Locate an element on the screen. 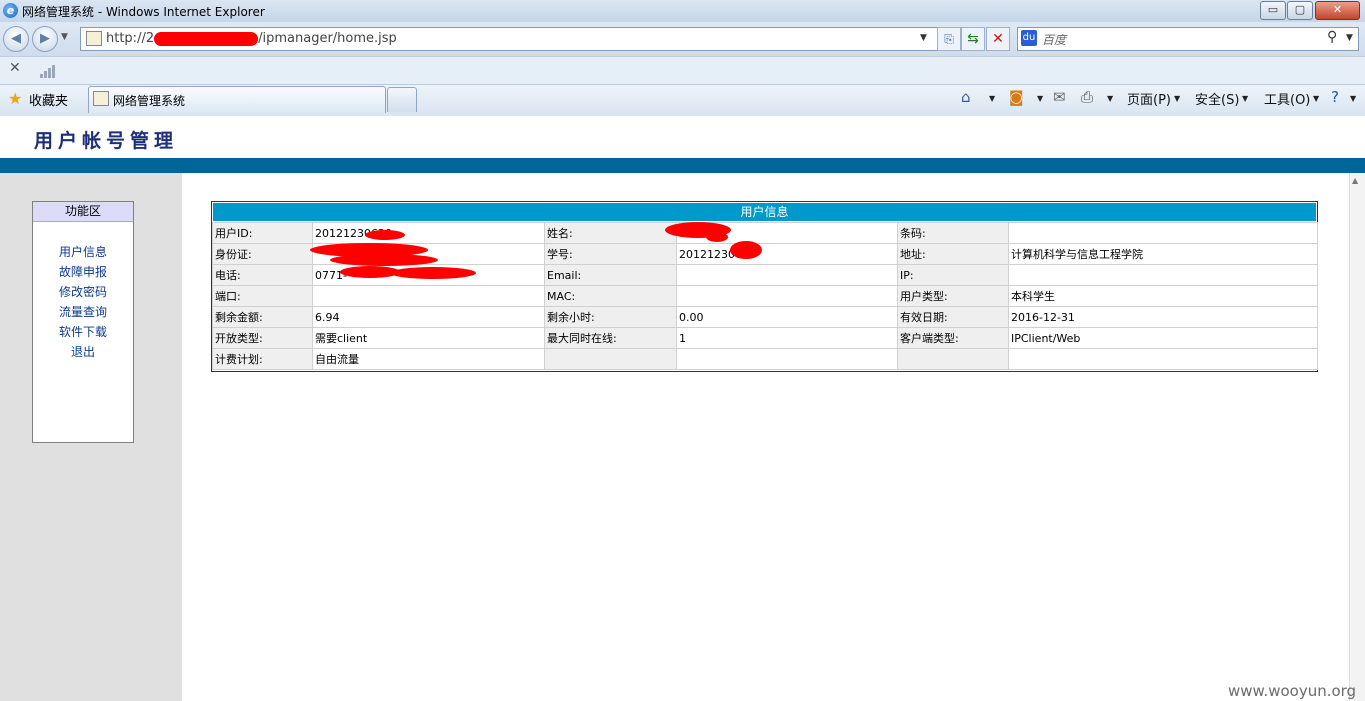 This screenshot has height=701, width=1365. field-value: 自由流量 is located at coordinates (428, 359).